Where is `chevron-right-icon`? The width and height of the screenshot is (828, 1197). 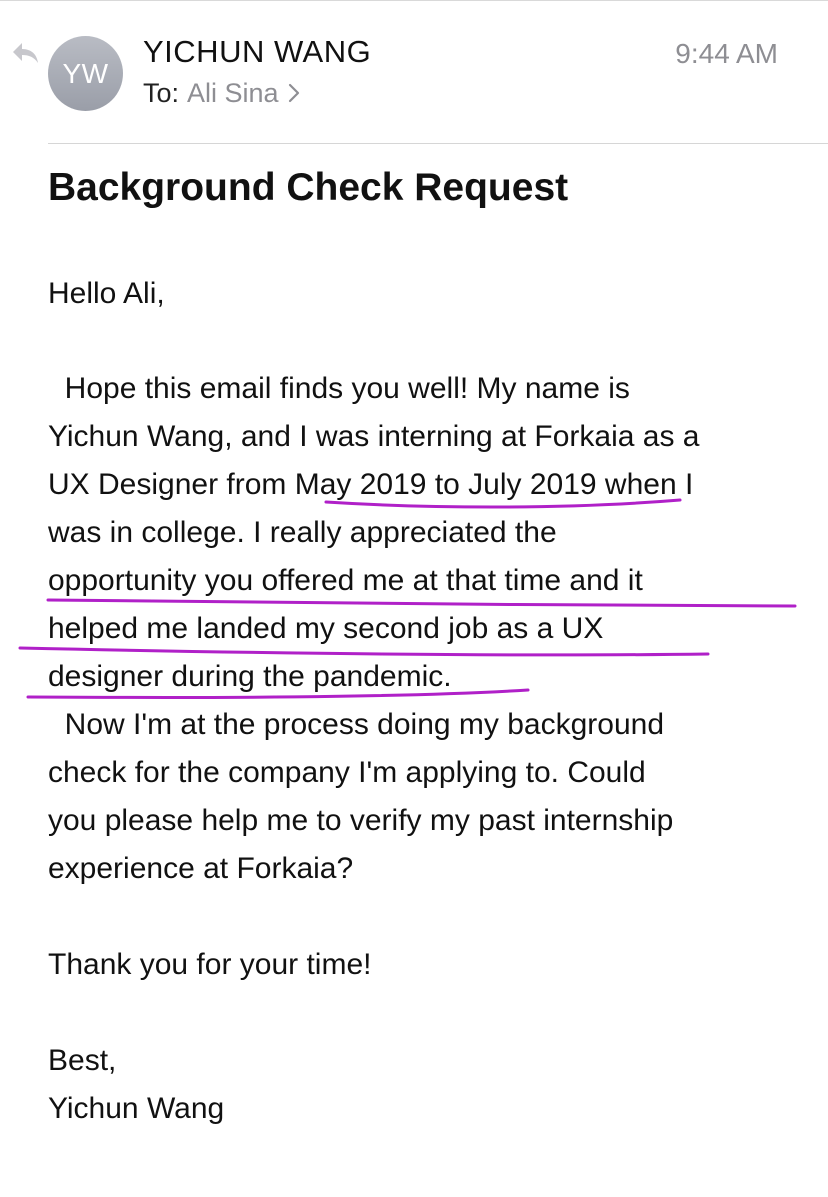 chevron-right-icon is located at coordinates (293, 93).